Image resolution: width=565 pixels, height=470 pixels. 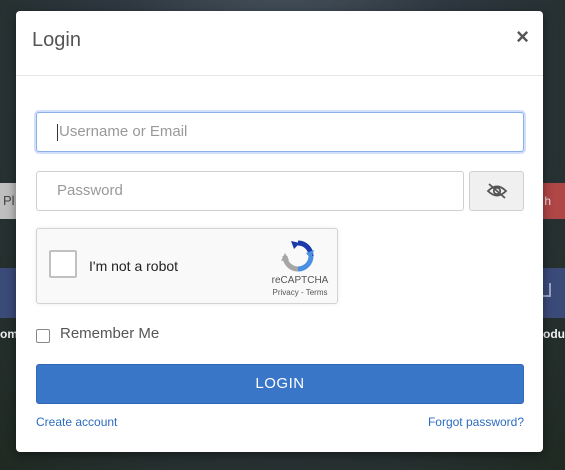 I want to click on text-caret, so click(x=57, y=132).